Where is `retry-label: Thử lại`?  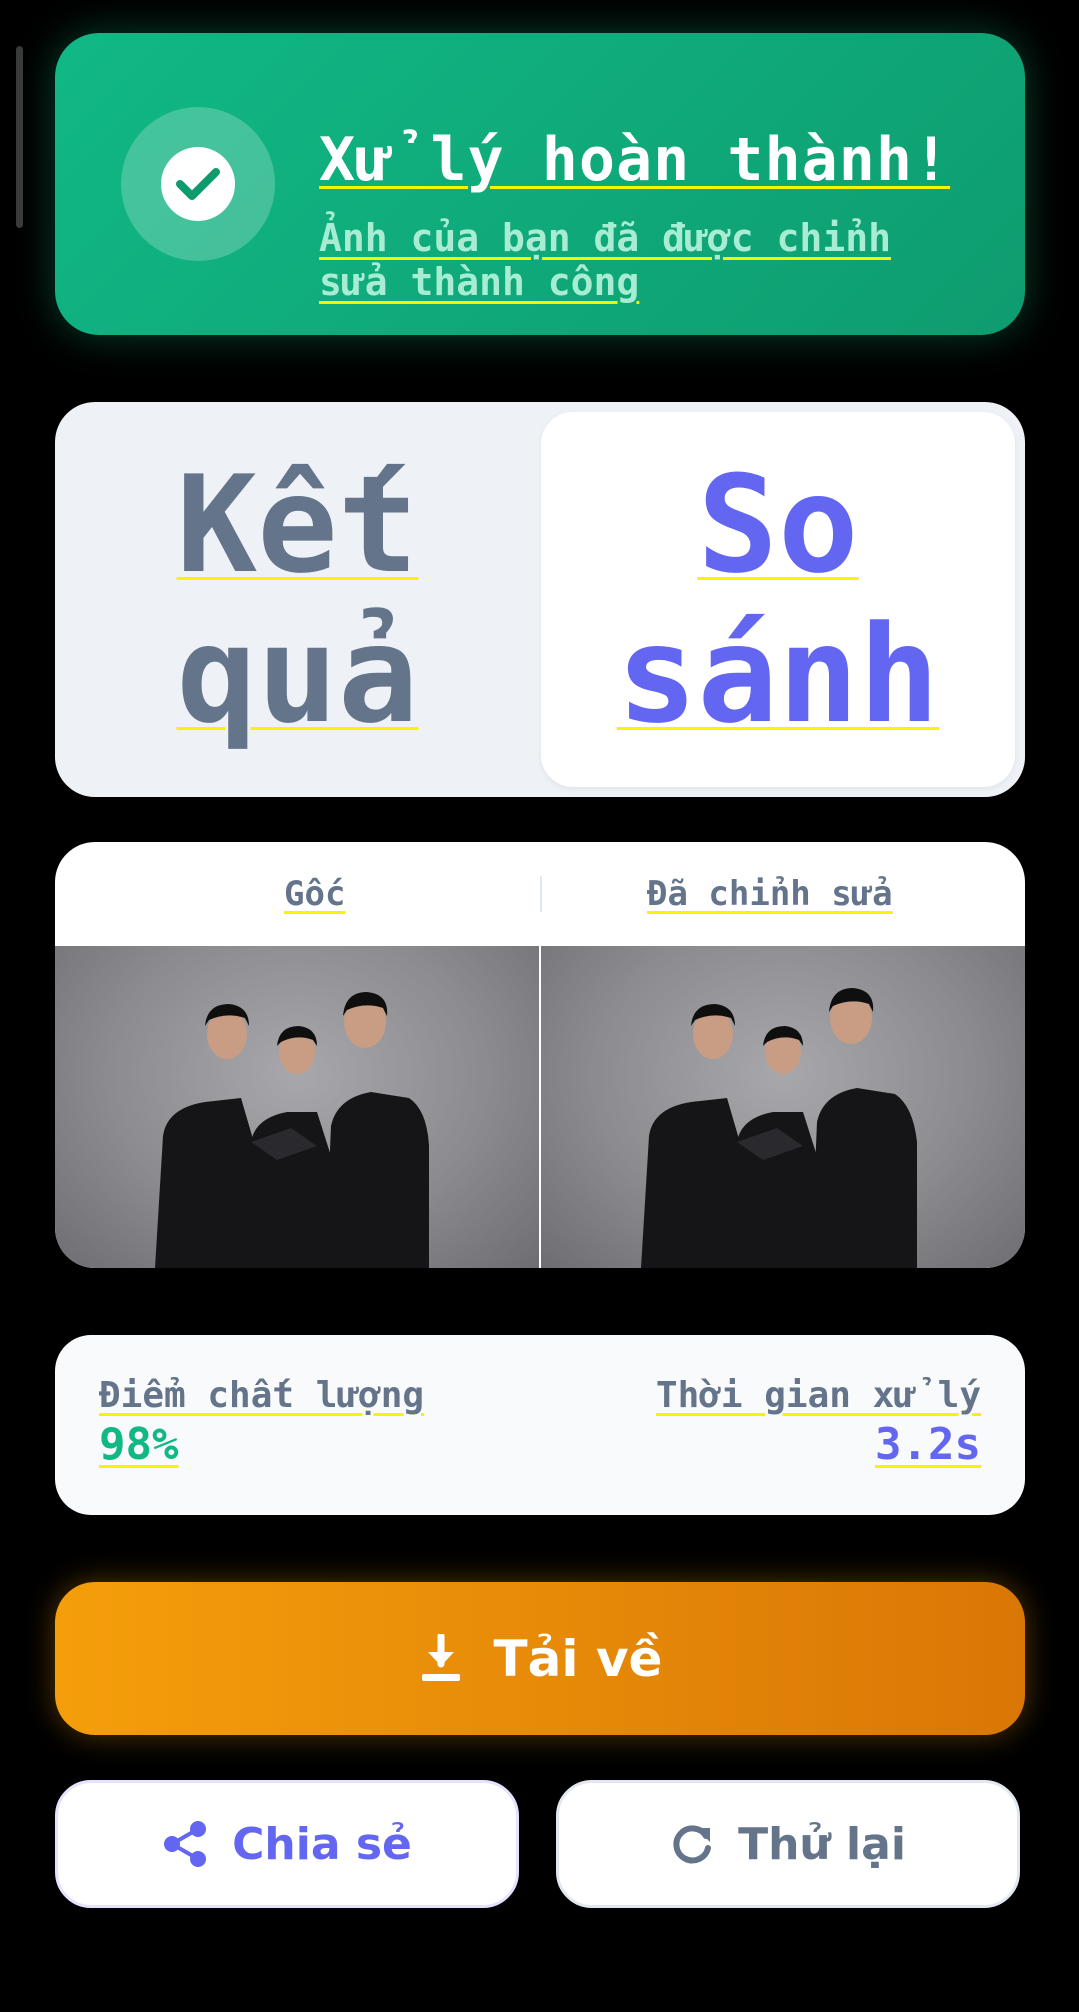
retry-label: Thử lại is located at coordinates (822, 1844).